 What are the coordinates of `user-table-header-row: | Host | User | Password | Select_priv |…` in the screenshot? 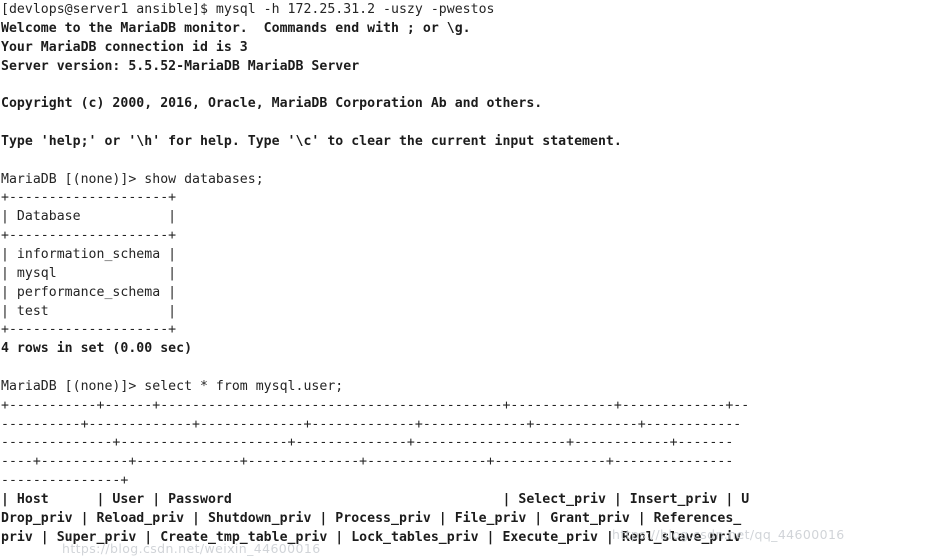 It's located at (375, 499).